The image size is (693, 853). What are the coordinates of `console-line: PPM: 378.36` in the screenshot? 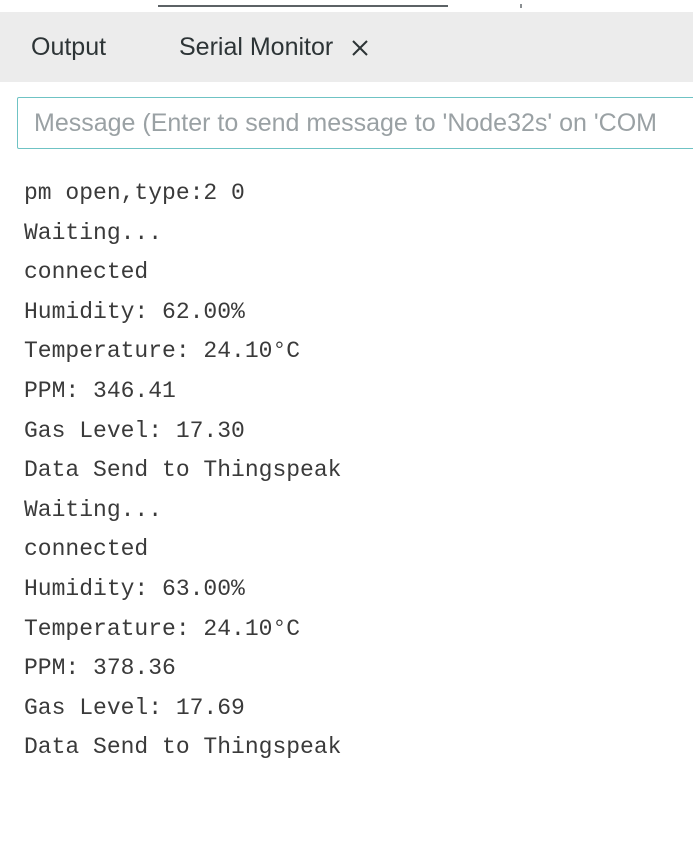 It's located at (100, 668).